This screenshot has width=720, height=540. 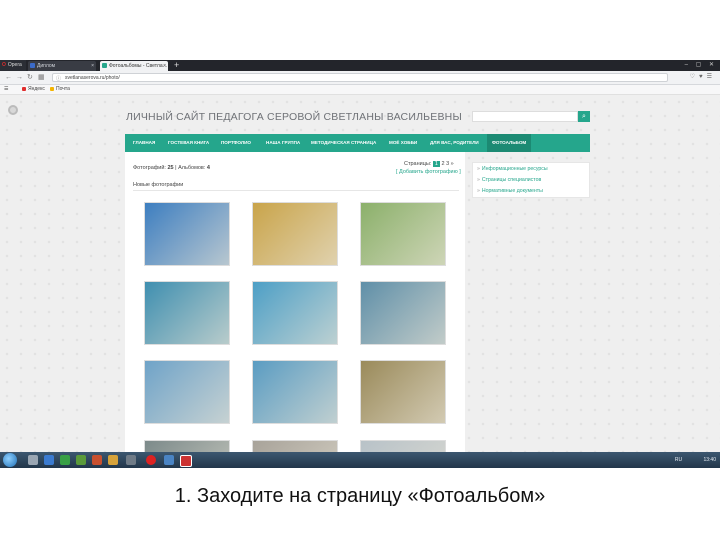 I want to click on address-bar-actions: ♡♥☰, so click(x=703, y=77).